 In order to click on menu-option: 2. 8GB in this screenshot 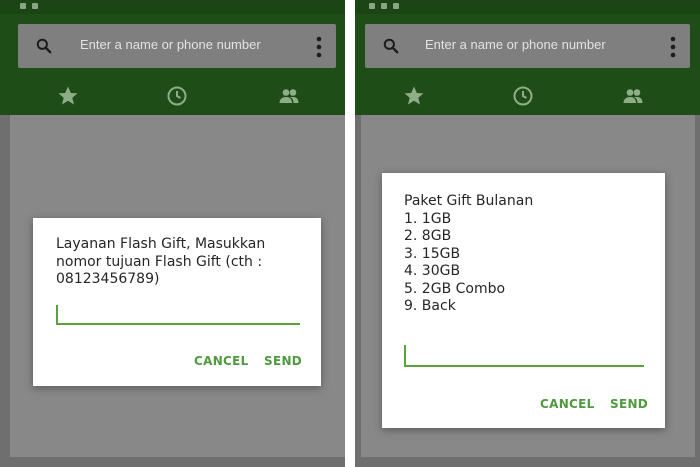, I will do `click(428, 236)`.